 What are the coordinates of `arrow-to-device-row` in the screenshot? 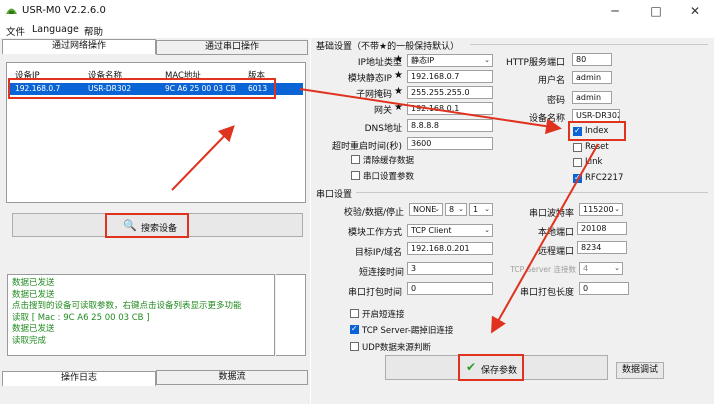 It's located at (203, 158).